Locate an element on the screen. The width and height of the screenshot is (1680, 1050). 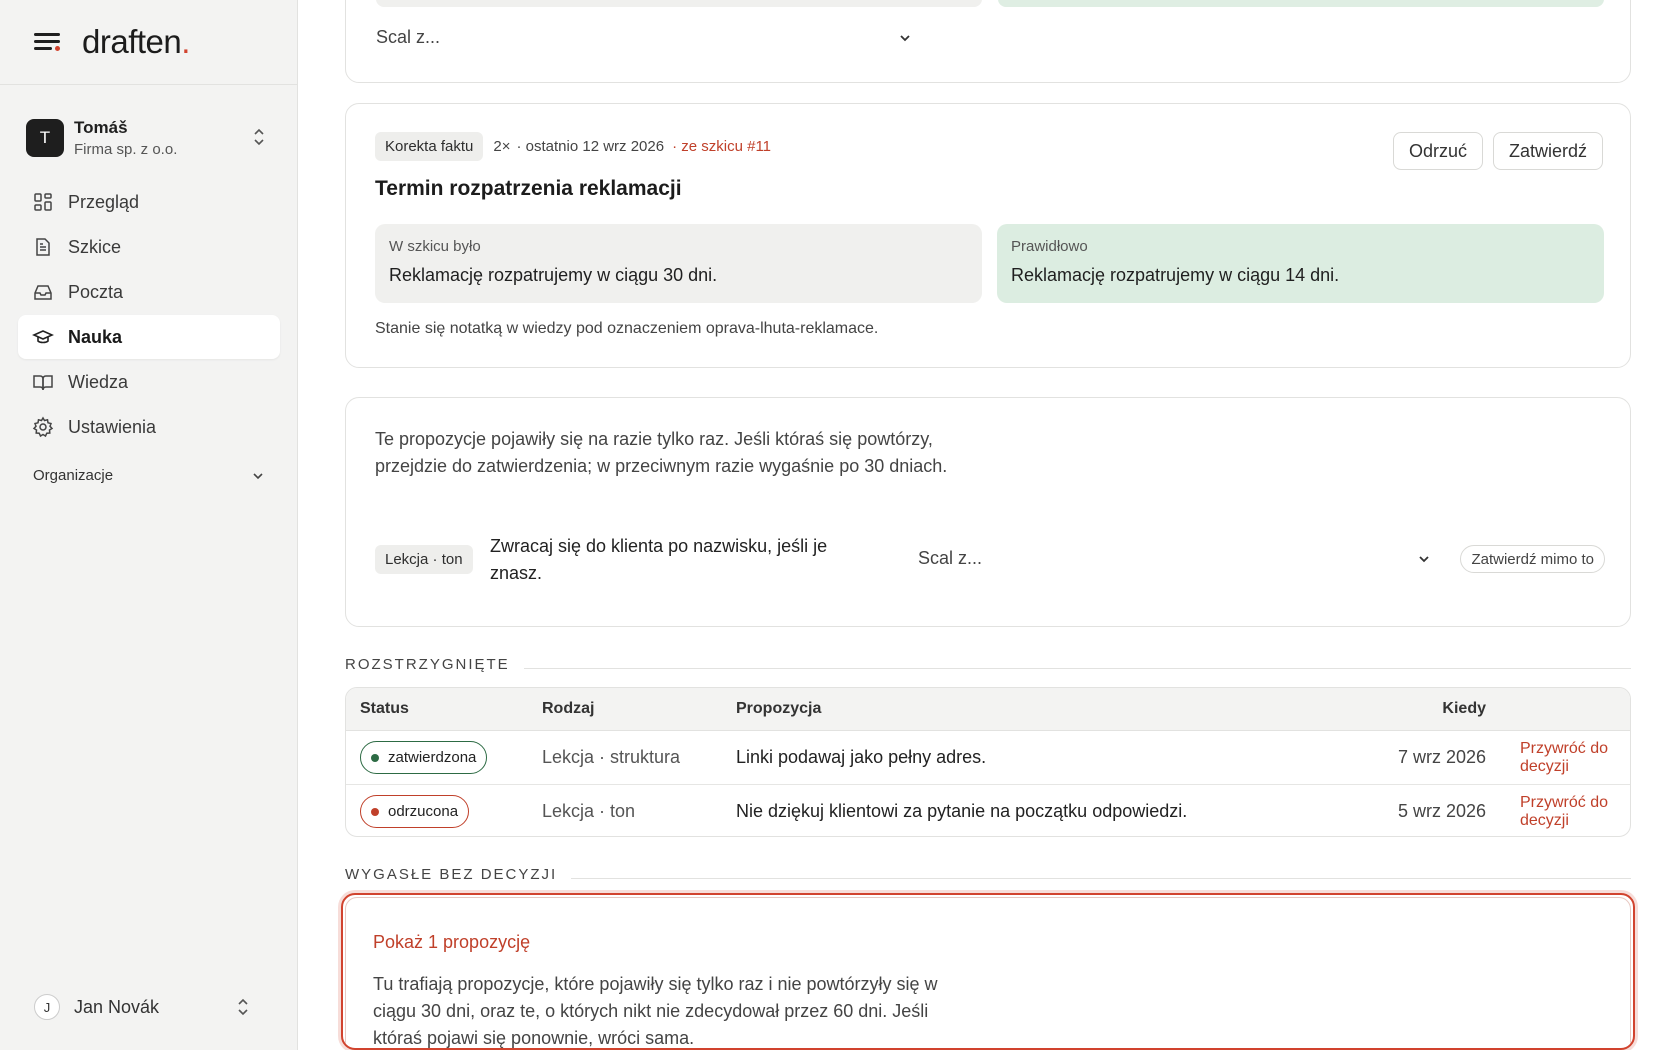
kind-tag: Korekta faktu is located at coordinates (429, 146).